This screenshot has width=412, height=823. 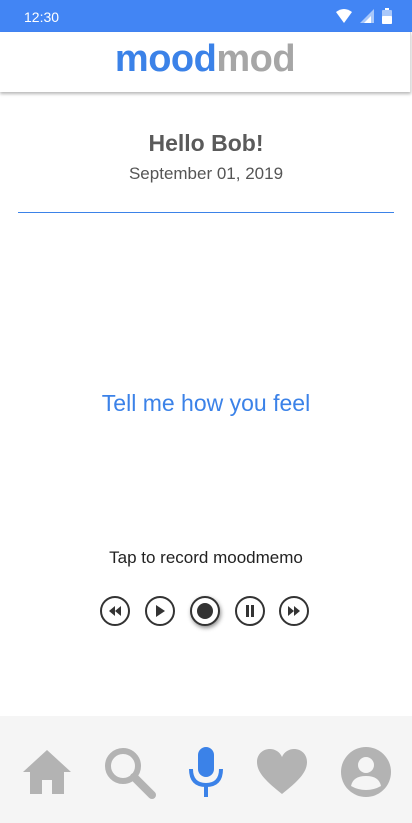 I want to click on nav-profile, so click(x=366, y=772).